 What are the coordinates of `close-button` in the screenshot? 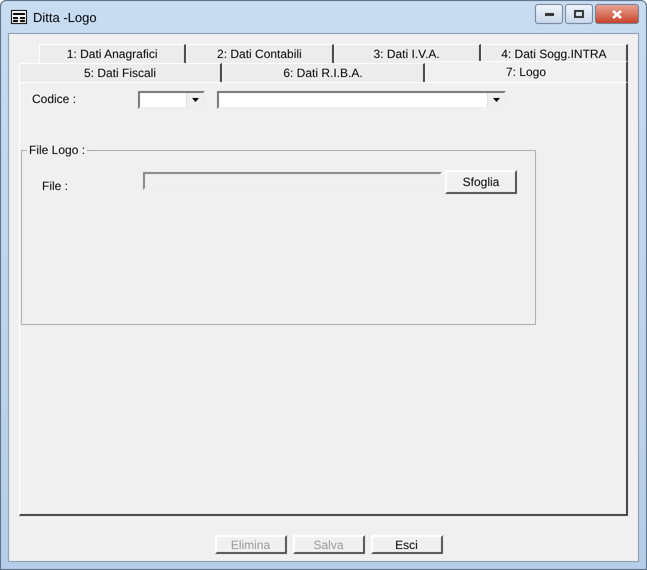 It's located at (617, 14).